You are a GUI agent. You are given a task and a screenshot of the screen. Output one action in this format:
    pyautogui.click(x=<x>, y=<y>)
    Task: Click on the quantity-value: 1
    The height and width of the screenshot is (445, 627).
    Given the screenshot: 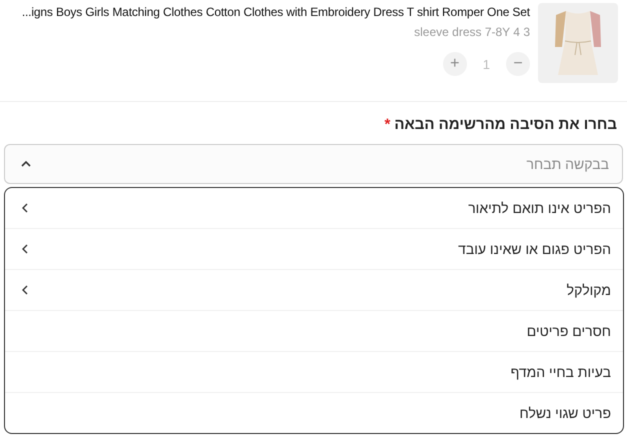 What is the action you would take?
    pyautogui.click(x=486, y=64)
    